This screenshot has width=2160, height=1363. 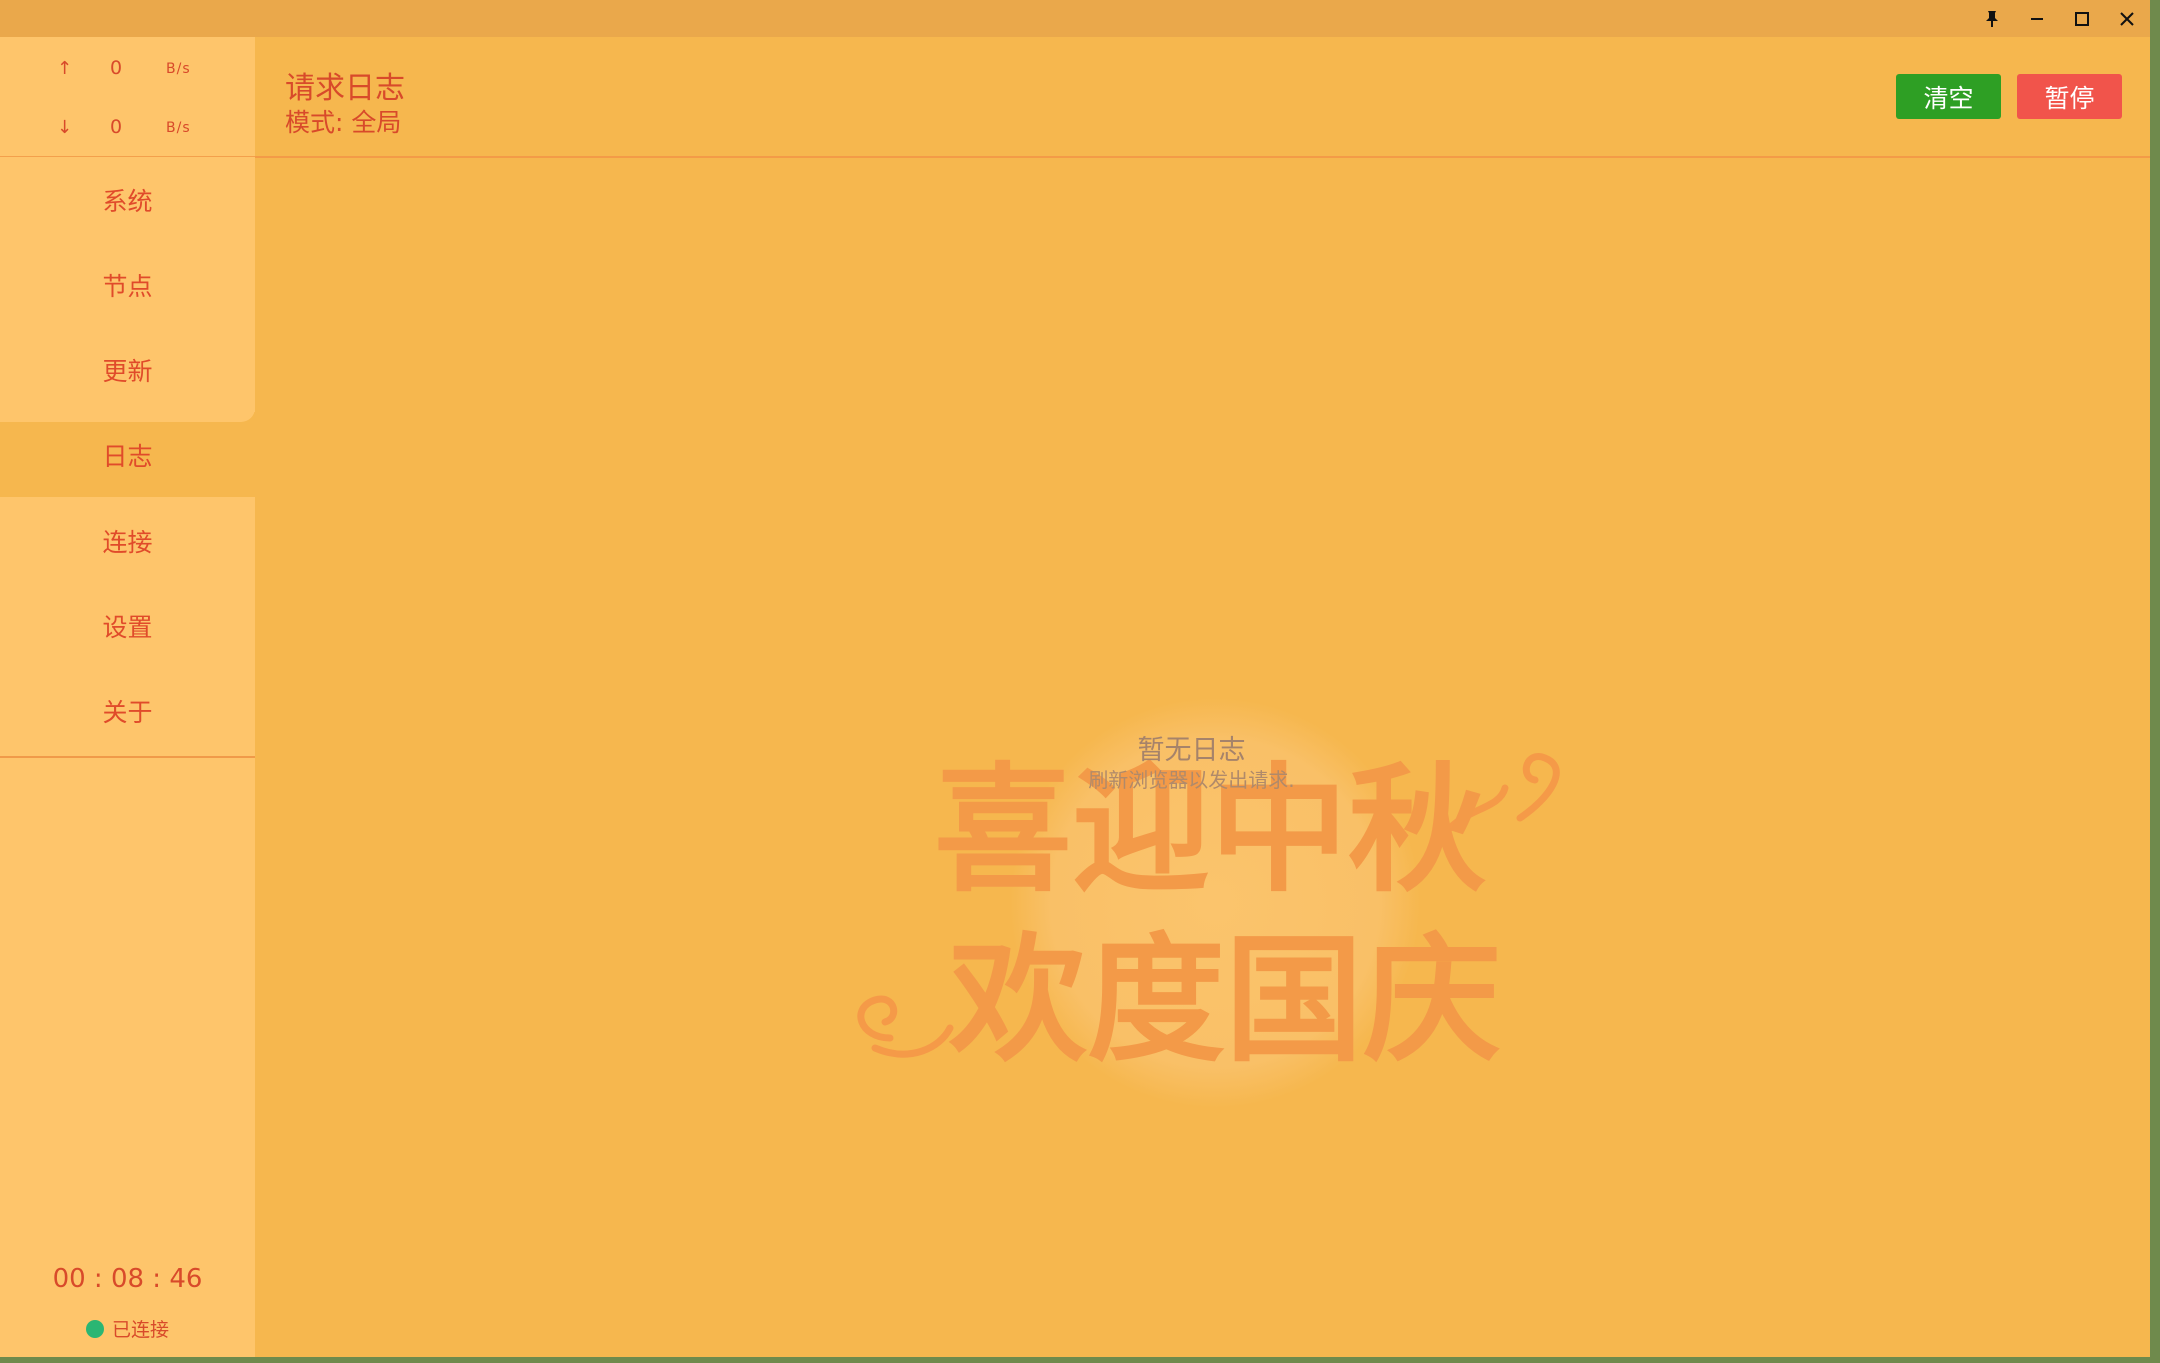 I want to click on status-dot-icon, so click(x=94, y=1328).